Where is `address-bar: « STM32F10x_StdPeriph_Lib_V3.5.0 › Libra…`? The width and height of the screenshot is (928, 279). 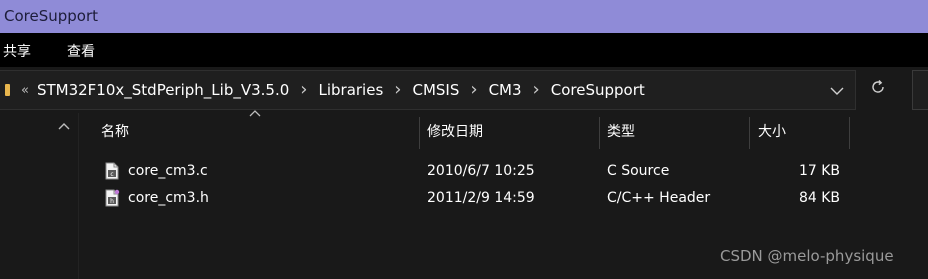
address-bar: « STM32F10x_StdPeriph_Lib_V3.5.0 › Libra… is located at coordinates (428, 90).